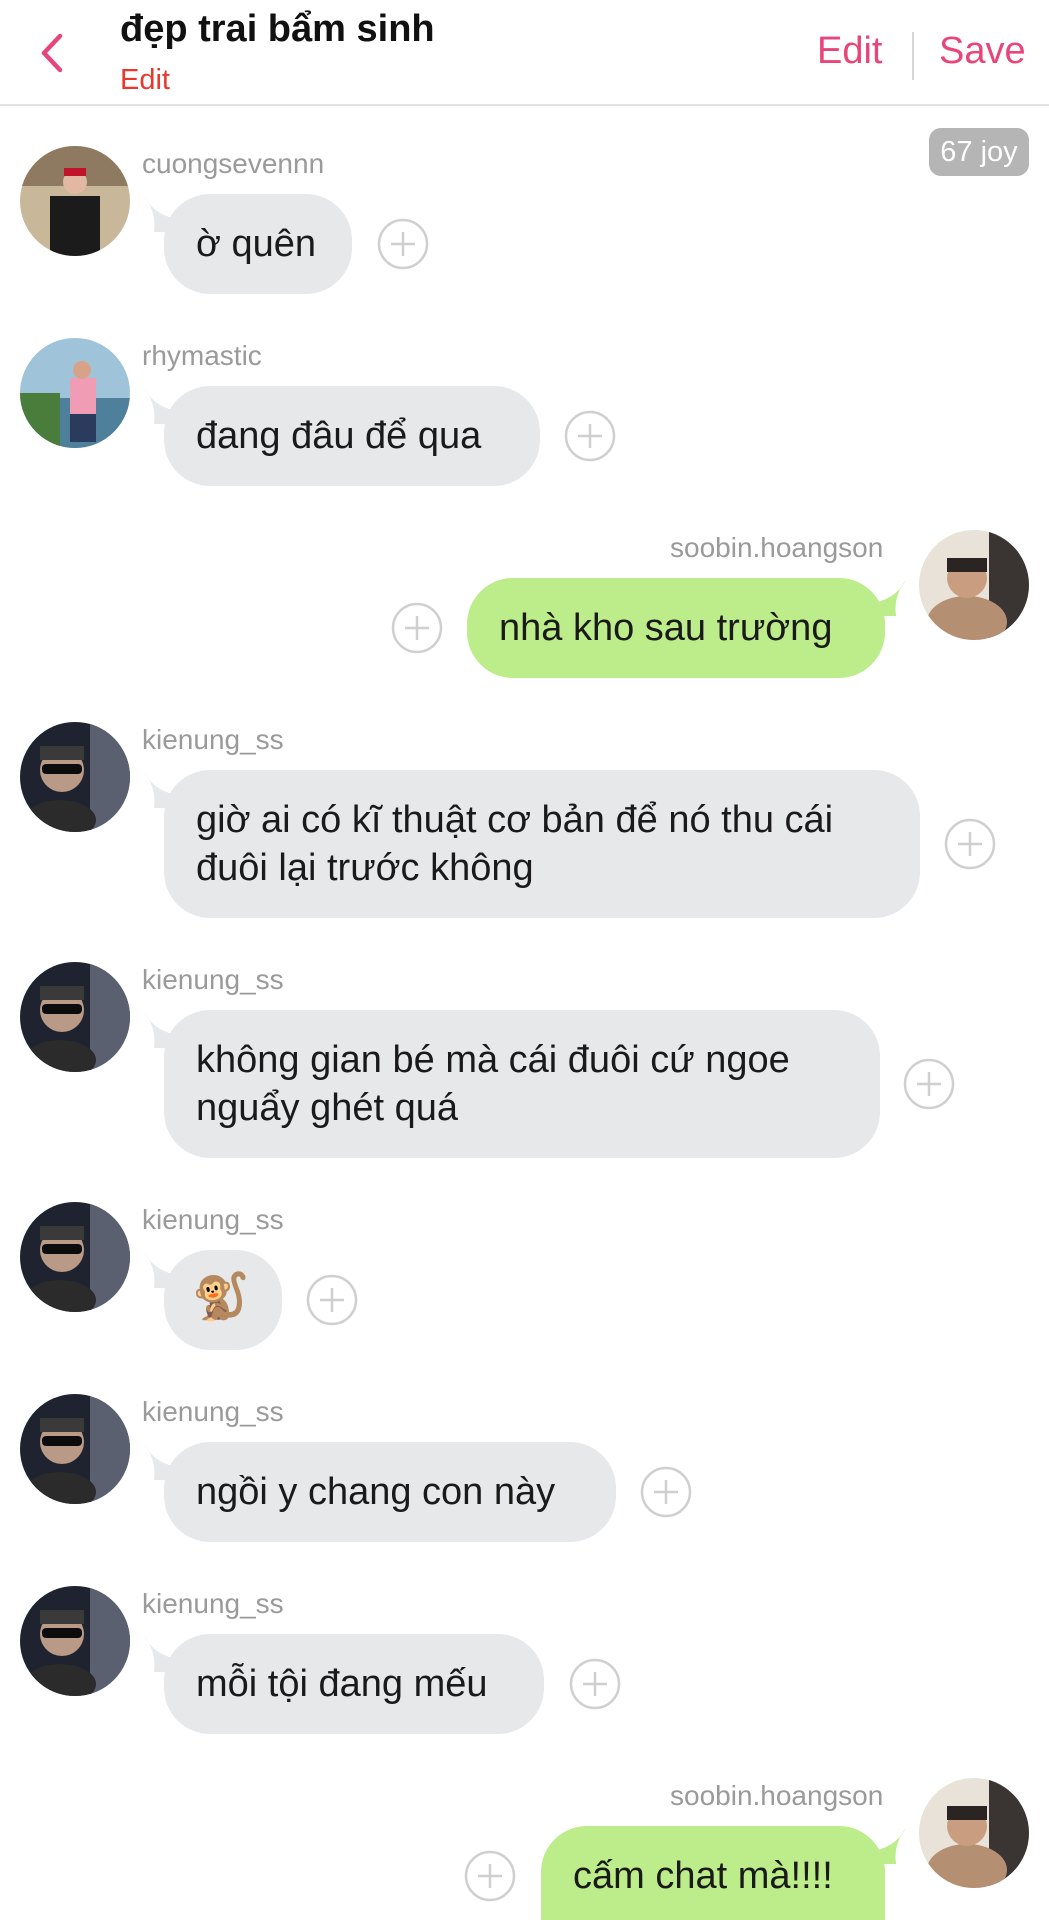 This screenshot has width=1049, height=1920. I want to click on chevron-left-icon, so click(52, 53).